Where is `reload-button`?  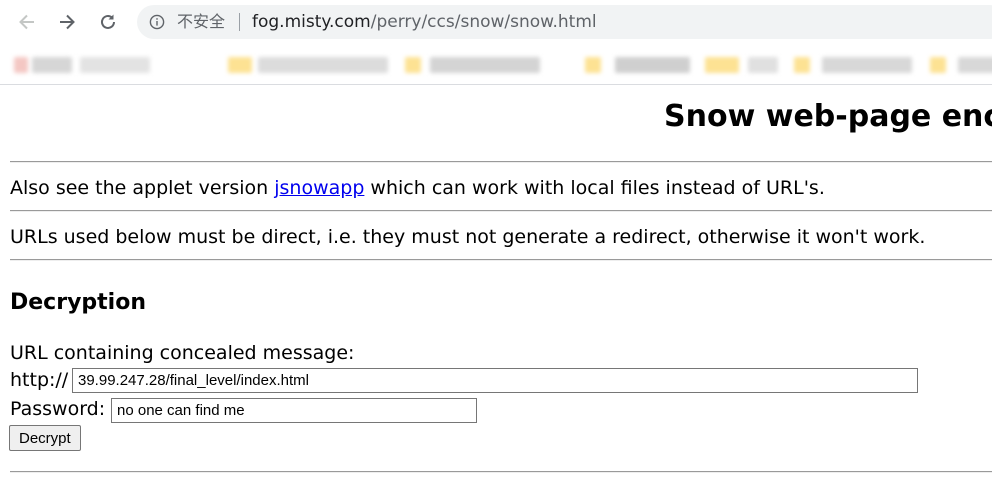
reload-button is located at coordinates (108, 22).